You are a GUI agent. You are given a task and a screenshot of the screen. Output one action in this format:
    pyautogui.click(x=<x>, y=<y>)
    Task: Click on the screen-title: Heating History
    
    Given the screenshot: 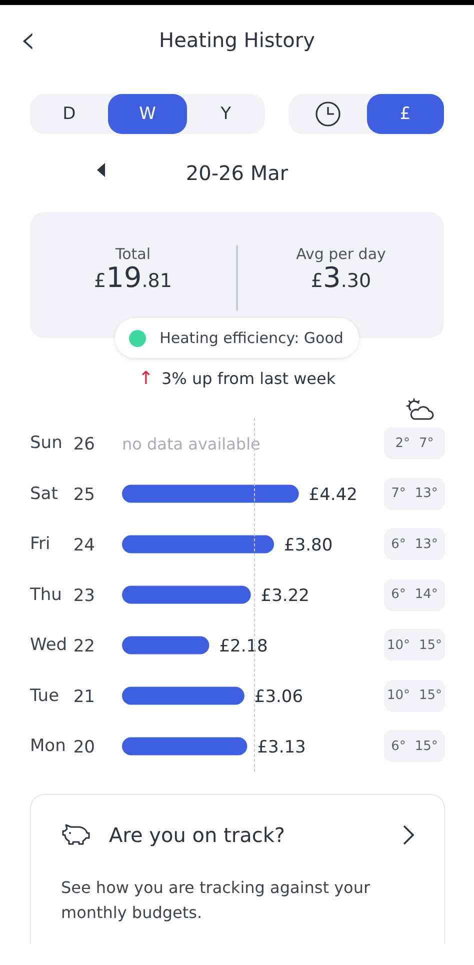 What is the action you would take?
    pyautogui.click(x=237, y=40)
    